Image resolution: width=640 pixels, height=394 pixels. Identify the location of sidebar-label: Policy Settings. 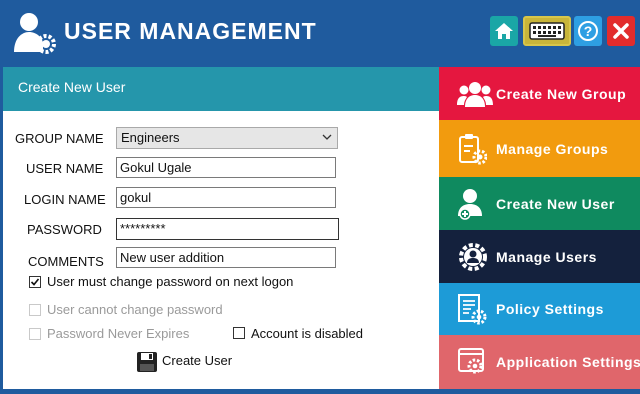
(550, 309).